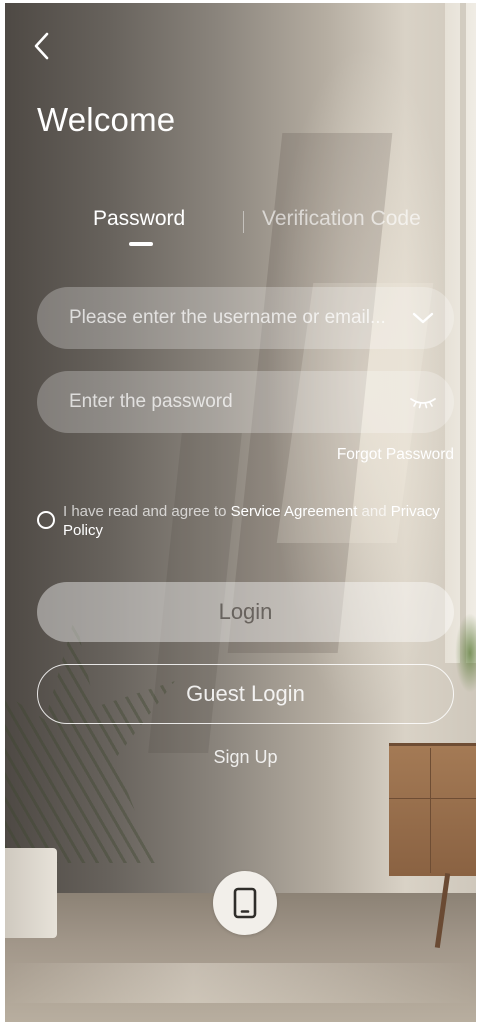 This screenshot has width=481, height=1025. Describe the element at coordinates (245, 757) in the screenshot. I see `sign-up-link: Sign Up` at that location.